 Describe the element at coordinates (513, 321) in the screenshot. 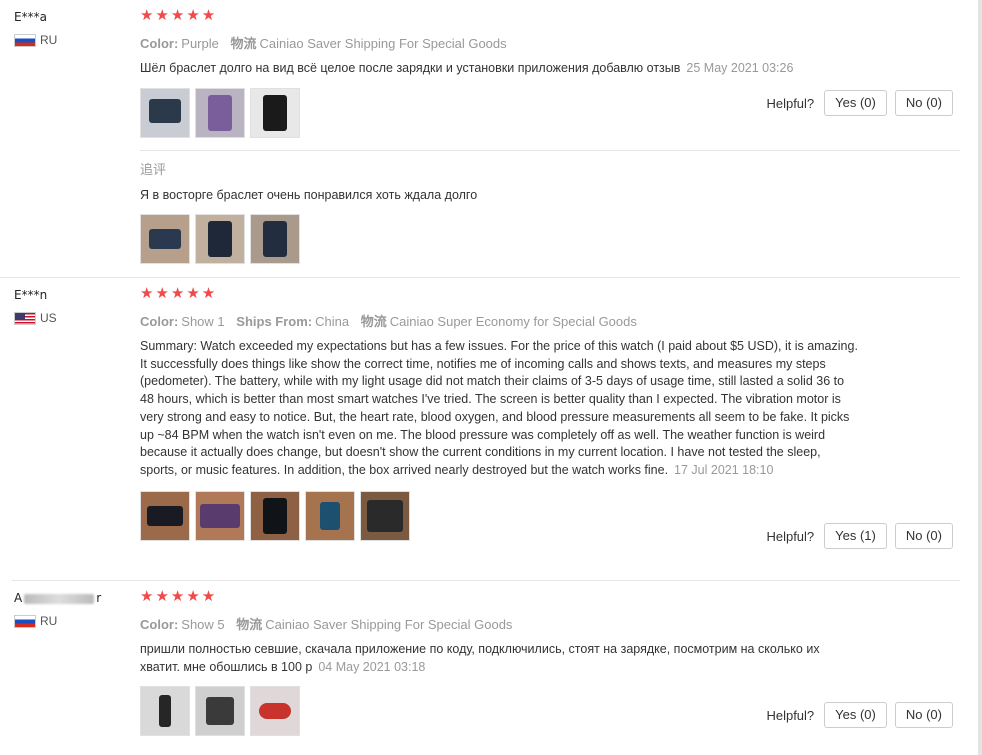

I see `shipping-value: Cainiao Super Economy for Special Goods` at that location.